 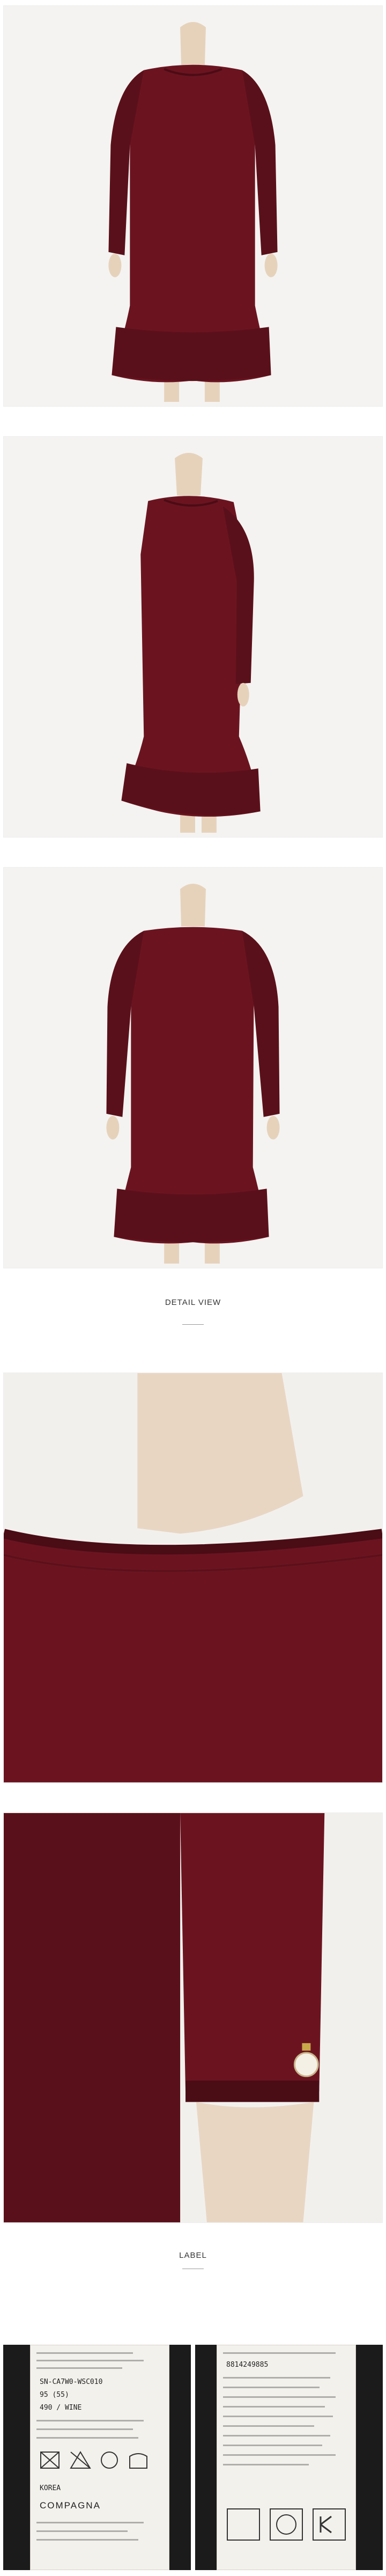 I want to click on care-label-tag-right: 8814249885, so click(x=286, y=2457).